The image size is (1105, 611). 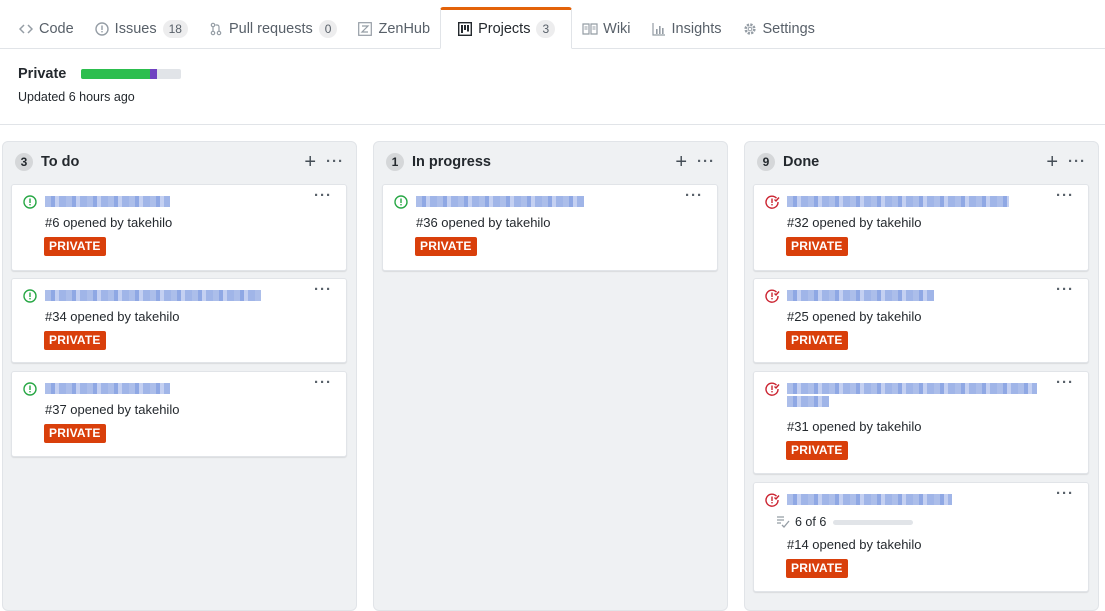 What do you see at coordinates (102, 29) in the screenshot?
I see `issue-icon` at bounding box center [102, 29].